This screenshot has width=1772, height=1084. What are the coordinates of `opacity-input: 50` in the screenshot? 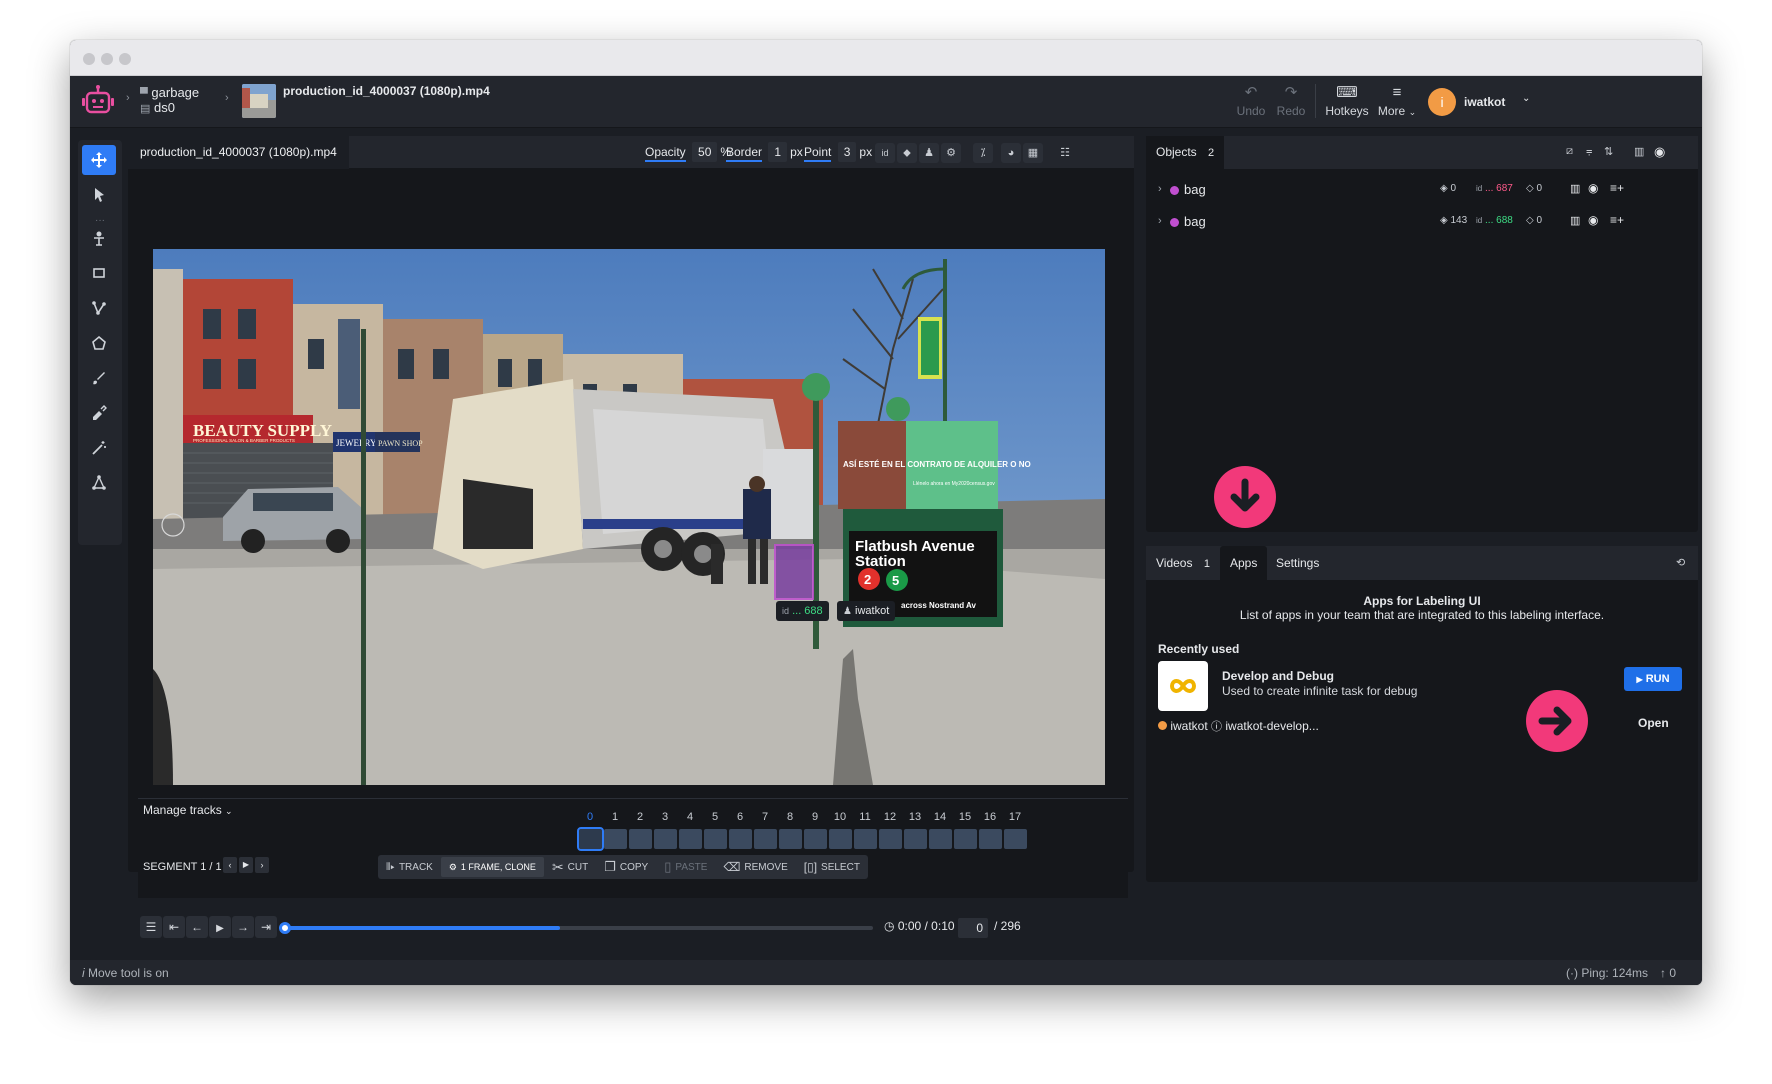 It's located at (705, 152).